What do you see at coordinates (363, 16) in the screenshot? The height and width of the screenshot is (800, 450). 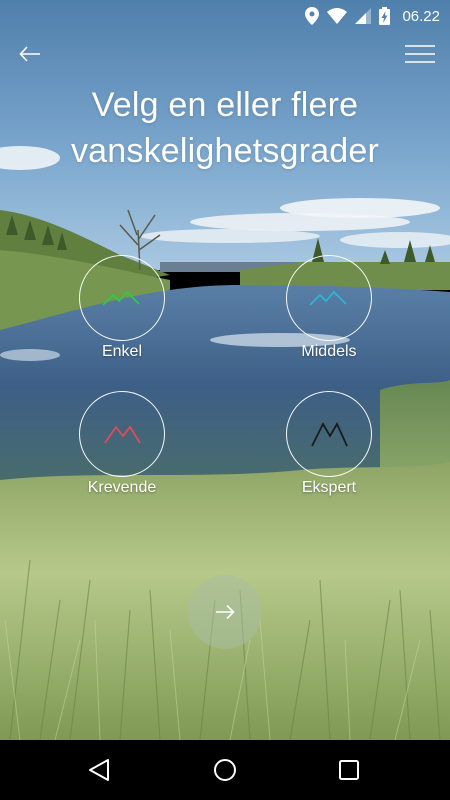 I see `signal-icon` at bounding box center [363, 16].